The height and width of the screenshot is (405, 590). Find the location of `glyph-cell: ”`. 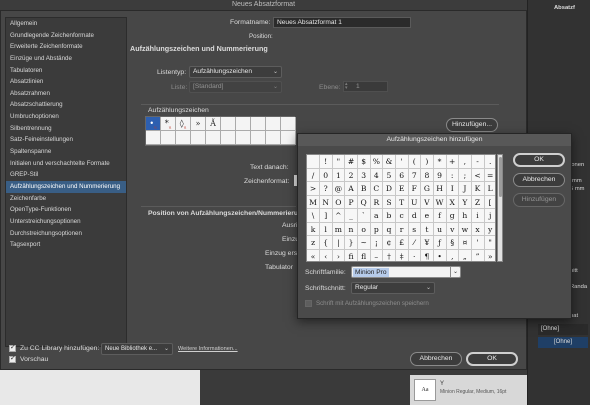

glyph-cell: ” is located at coordinates (478, 255).